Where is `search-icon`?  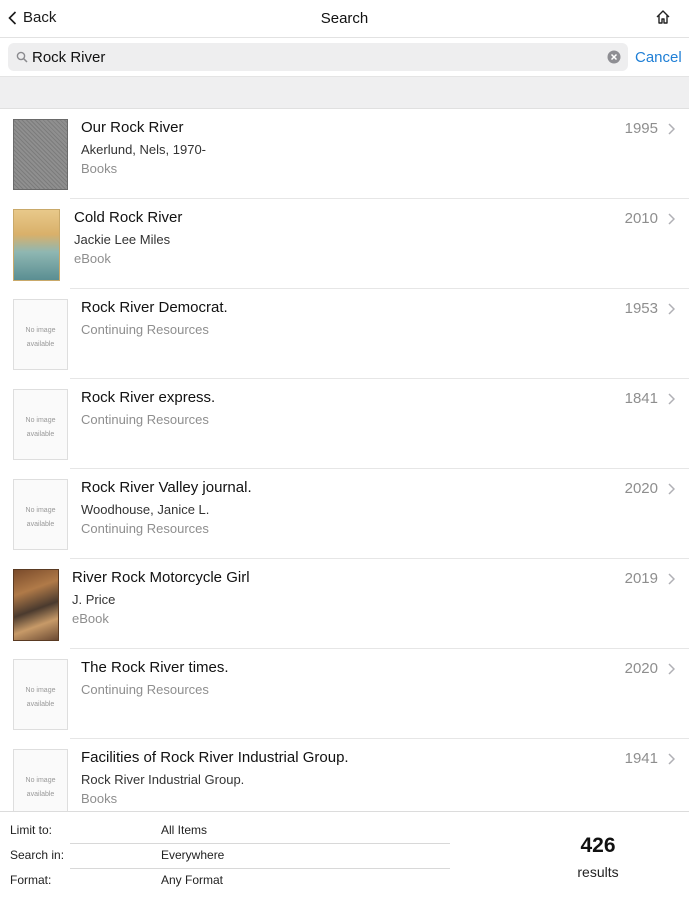 search-icon is located at coordinates (22, 57).